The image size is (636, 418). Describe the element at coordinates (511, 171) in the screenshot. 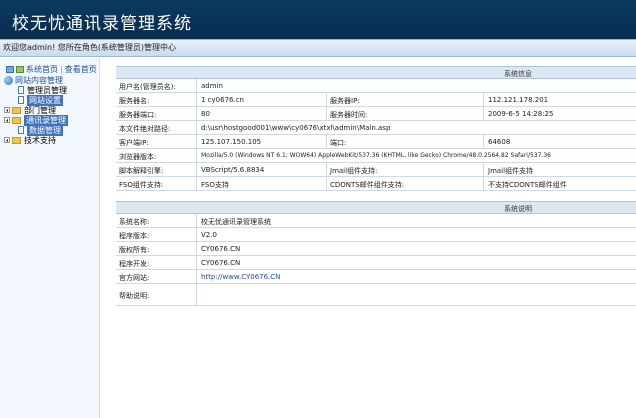

I see `row-value: Jmail组件支持` at that location.